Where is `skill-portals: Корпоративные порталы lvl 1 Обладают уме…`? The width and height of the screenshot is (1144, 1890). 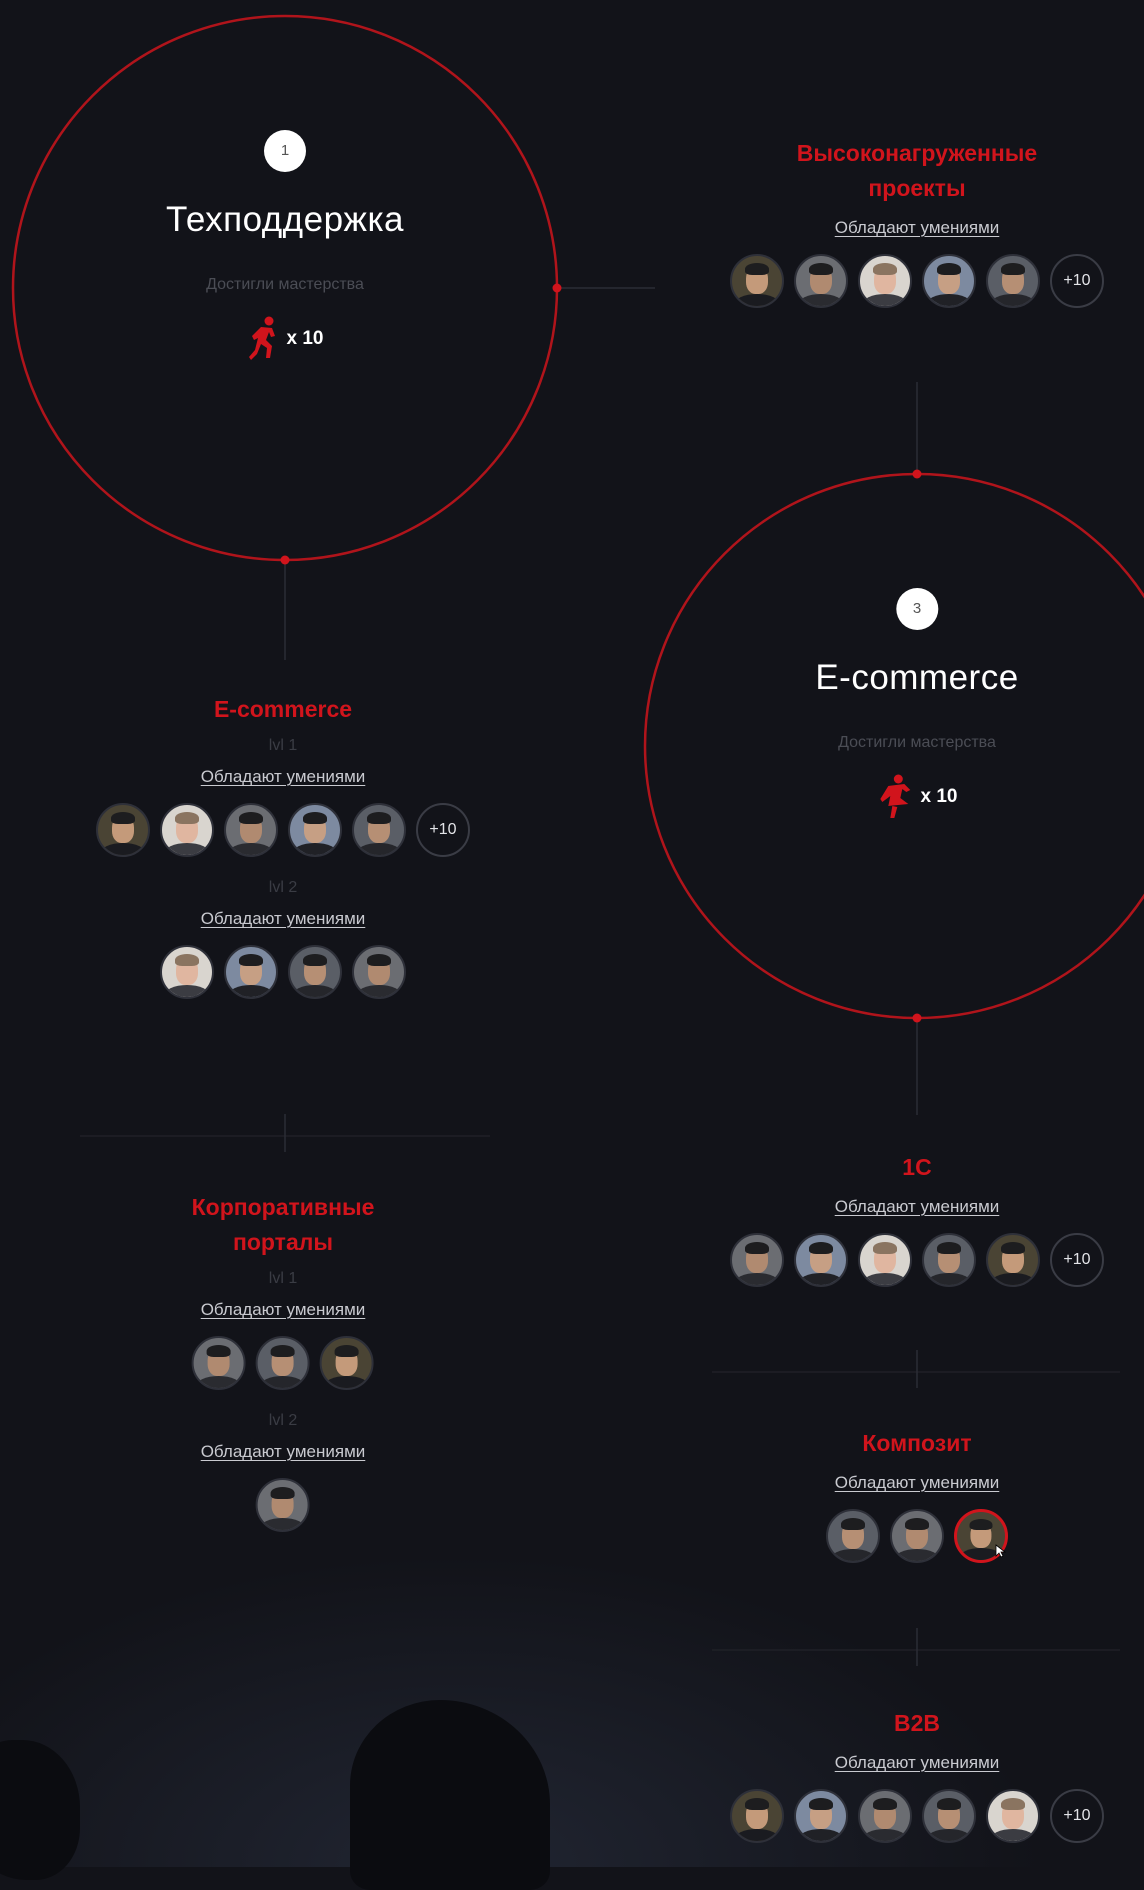 skill-portals: Корпоративные порталы lvl 1 Обладают уме… is located at coordinates (283, 1361).